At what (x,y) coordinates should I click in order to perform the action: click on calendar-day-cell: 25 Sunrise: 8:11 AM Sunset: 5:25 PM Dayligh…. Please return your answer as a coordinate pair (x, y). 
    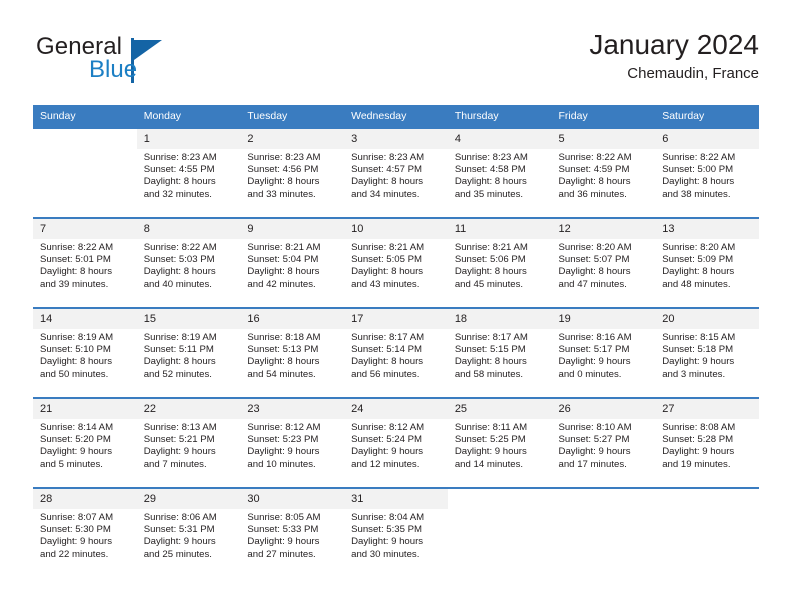
    Looking at the image, I should click on (499, 442).